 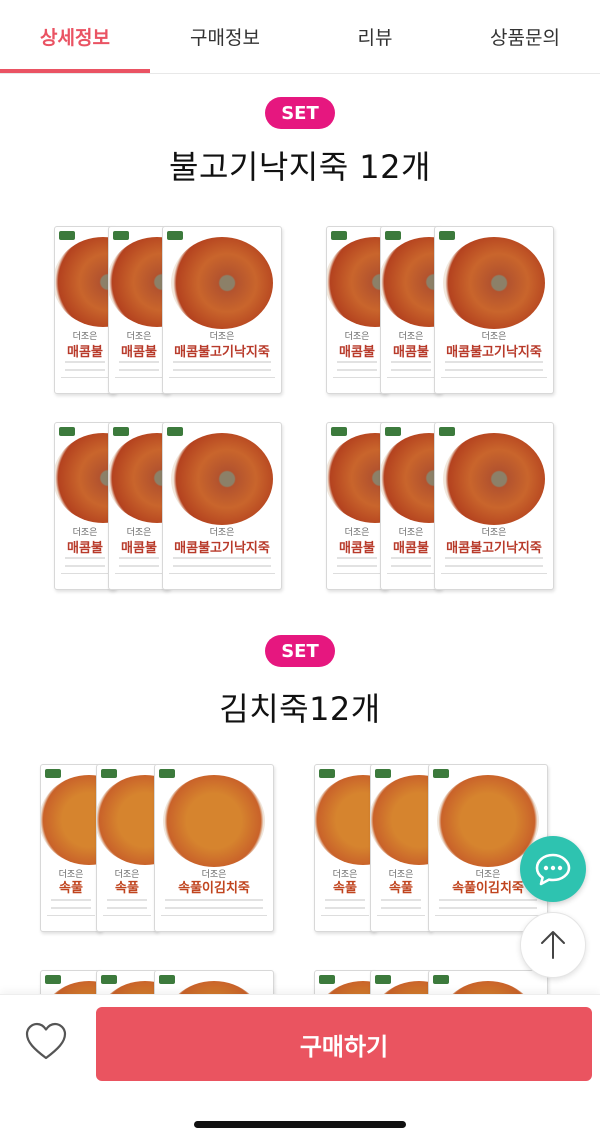 I want to click on buy-button-label: 구매하기, so click(x=344, y=1046).